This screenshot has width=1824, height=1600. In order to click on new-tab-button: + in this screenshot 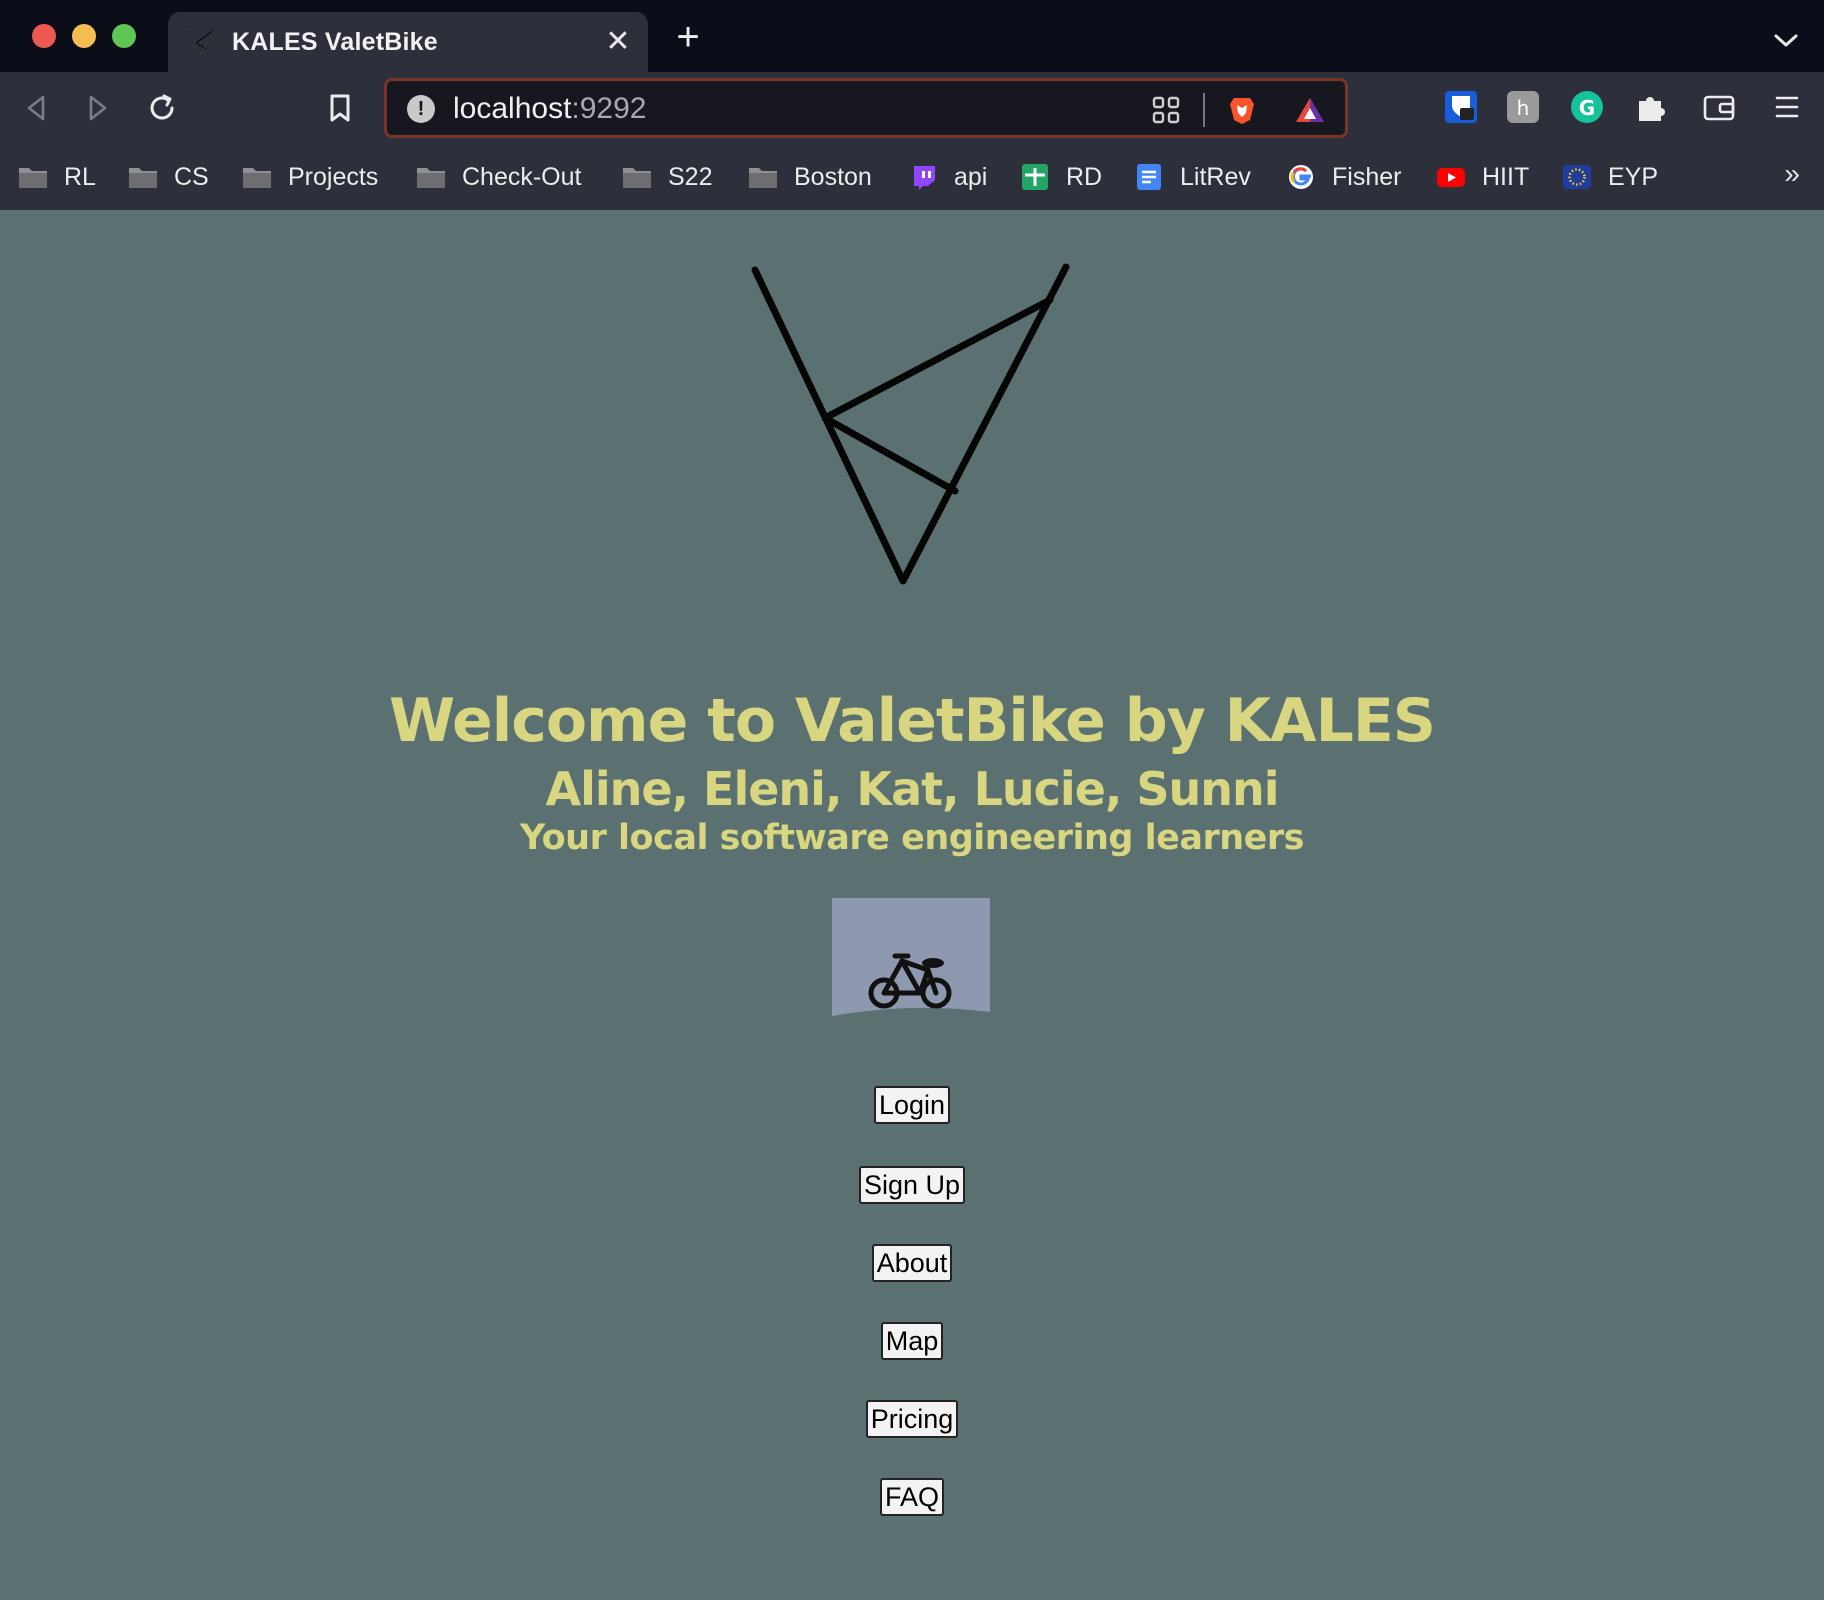, I will do `click(688, 37)`.